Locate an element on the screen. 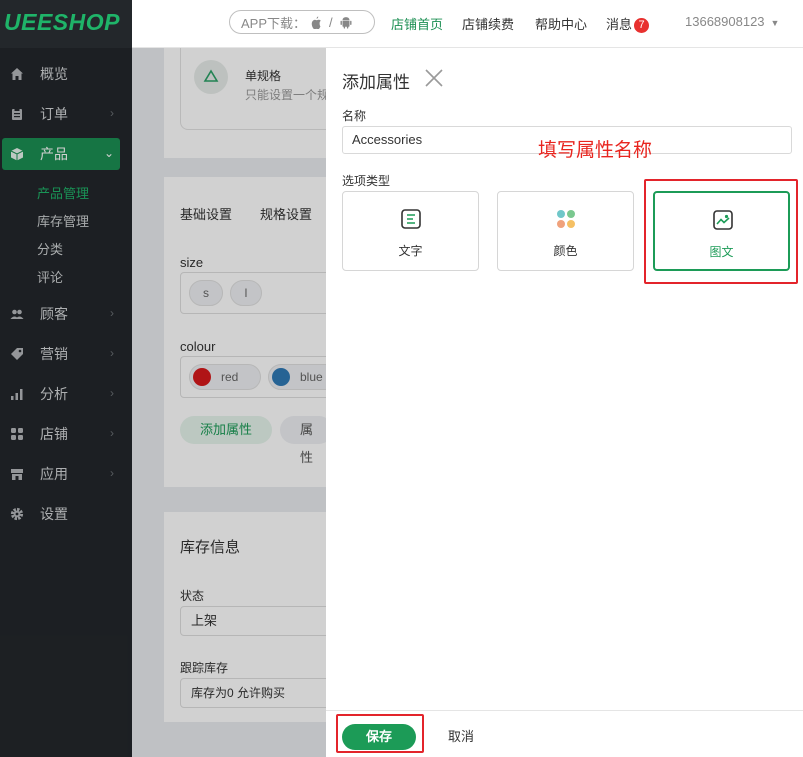 The width and height of the screenshot is (803, 757). message-count-badge: 7 is located at coordinates (642, 25).